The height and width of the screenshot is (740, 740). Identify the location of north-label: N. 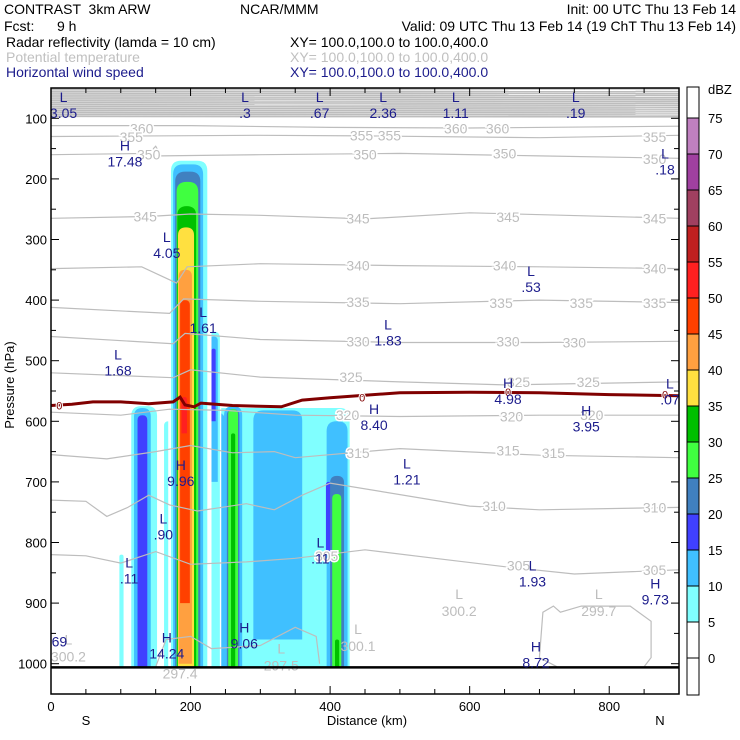
(659, 720).